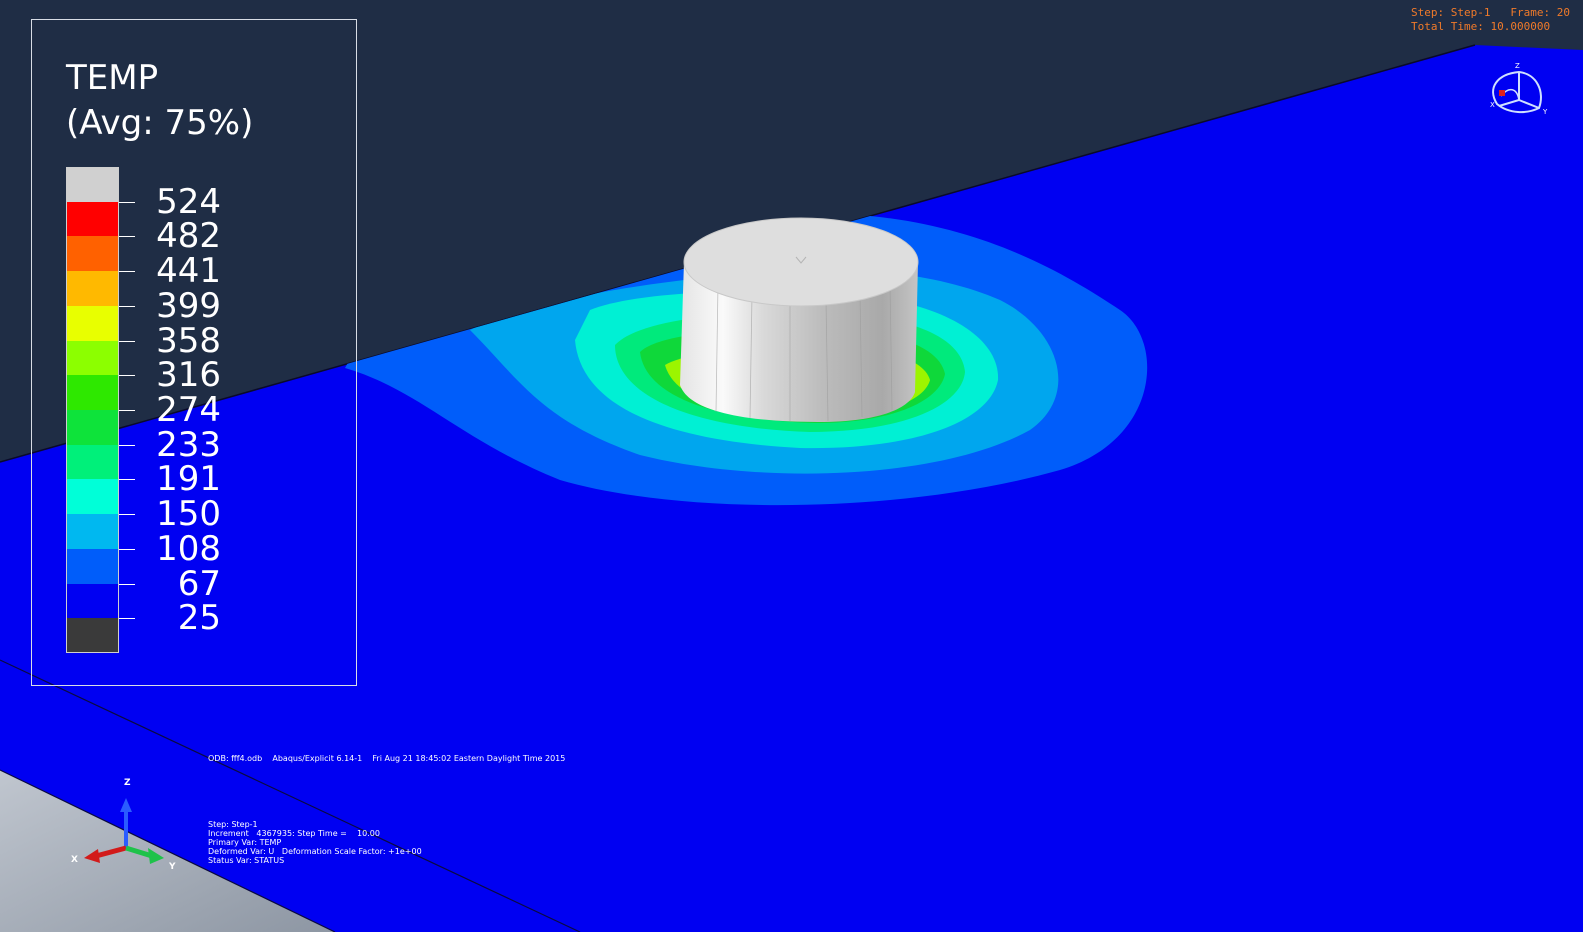  I want to click on legend-level-label: 441, so click(188, 271).